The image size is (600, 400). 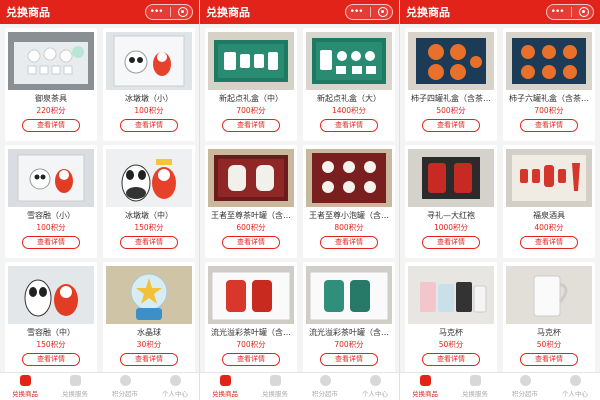 I want to click on product-card: 水晶球 30积分 查看详情, so click(x=149, y=318).